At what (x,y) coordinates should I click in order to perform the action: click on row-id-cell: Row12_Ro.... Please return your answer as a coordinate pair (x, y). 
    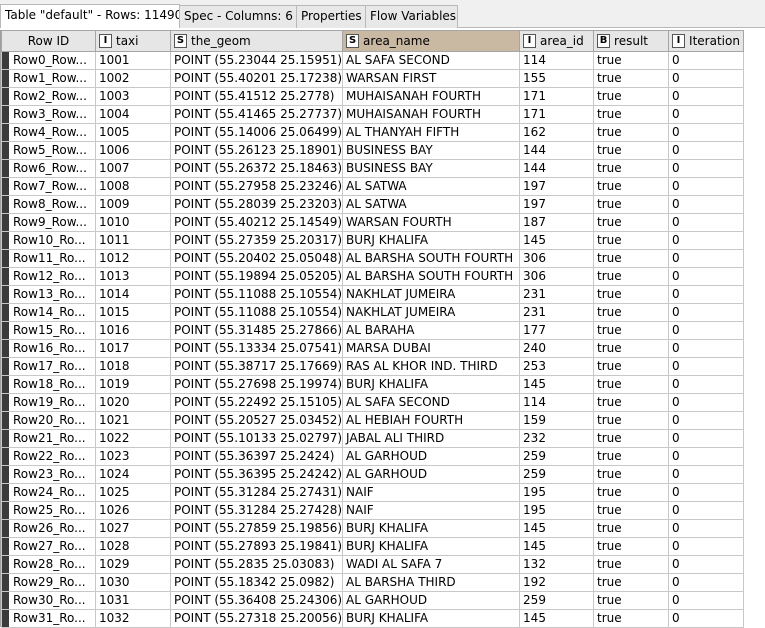
    Looking at the image, I should click on (48, 276).